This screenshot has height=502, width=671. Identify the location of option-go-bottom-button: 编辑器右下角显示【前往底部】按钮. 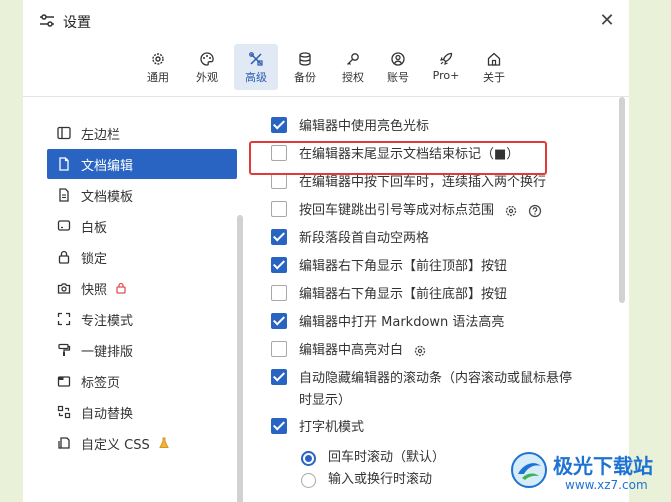
(441, 295).